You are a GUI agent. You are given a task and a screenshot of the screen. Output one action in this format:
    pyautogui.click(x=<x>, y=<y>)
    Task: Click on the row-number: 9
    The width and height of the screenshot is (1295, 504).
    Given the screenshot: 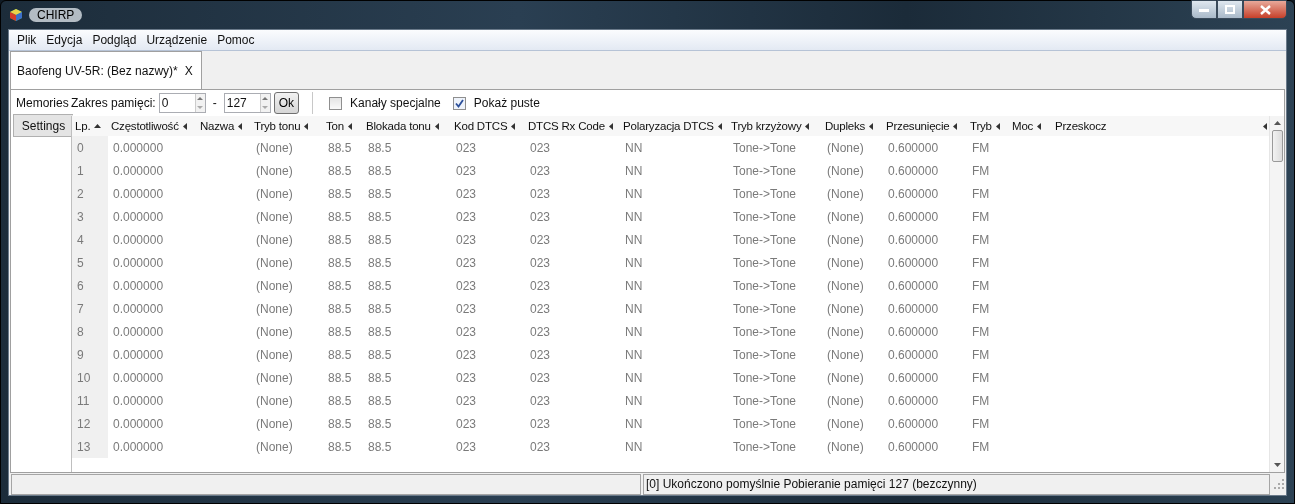 What is the action you would take?
    pyautogui.click(x=80, y=354)
    